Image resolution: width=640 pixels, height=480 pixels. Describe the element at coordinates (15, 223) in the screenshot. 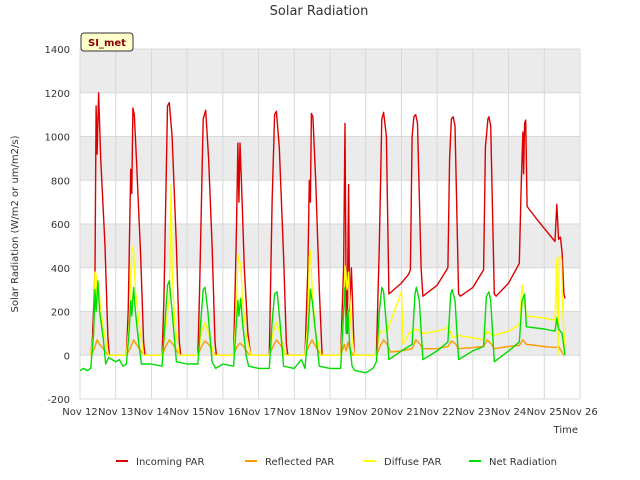

I see `y-axis-label: Solar Radiation (W/m2 or um/m2/s)` at that location.